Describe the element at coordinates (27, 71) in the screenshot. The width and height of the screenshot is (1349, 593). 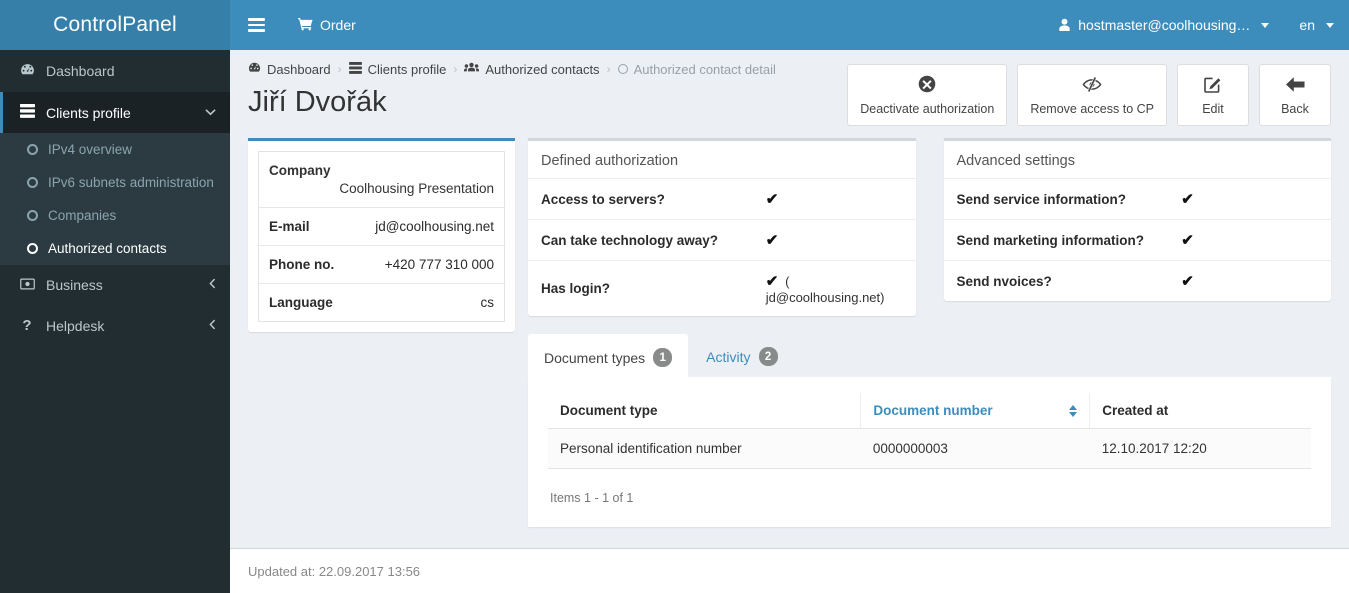
I see `dashboard-icon` at that location.